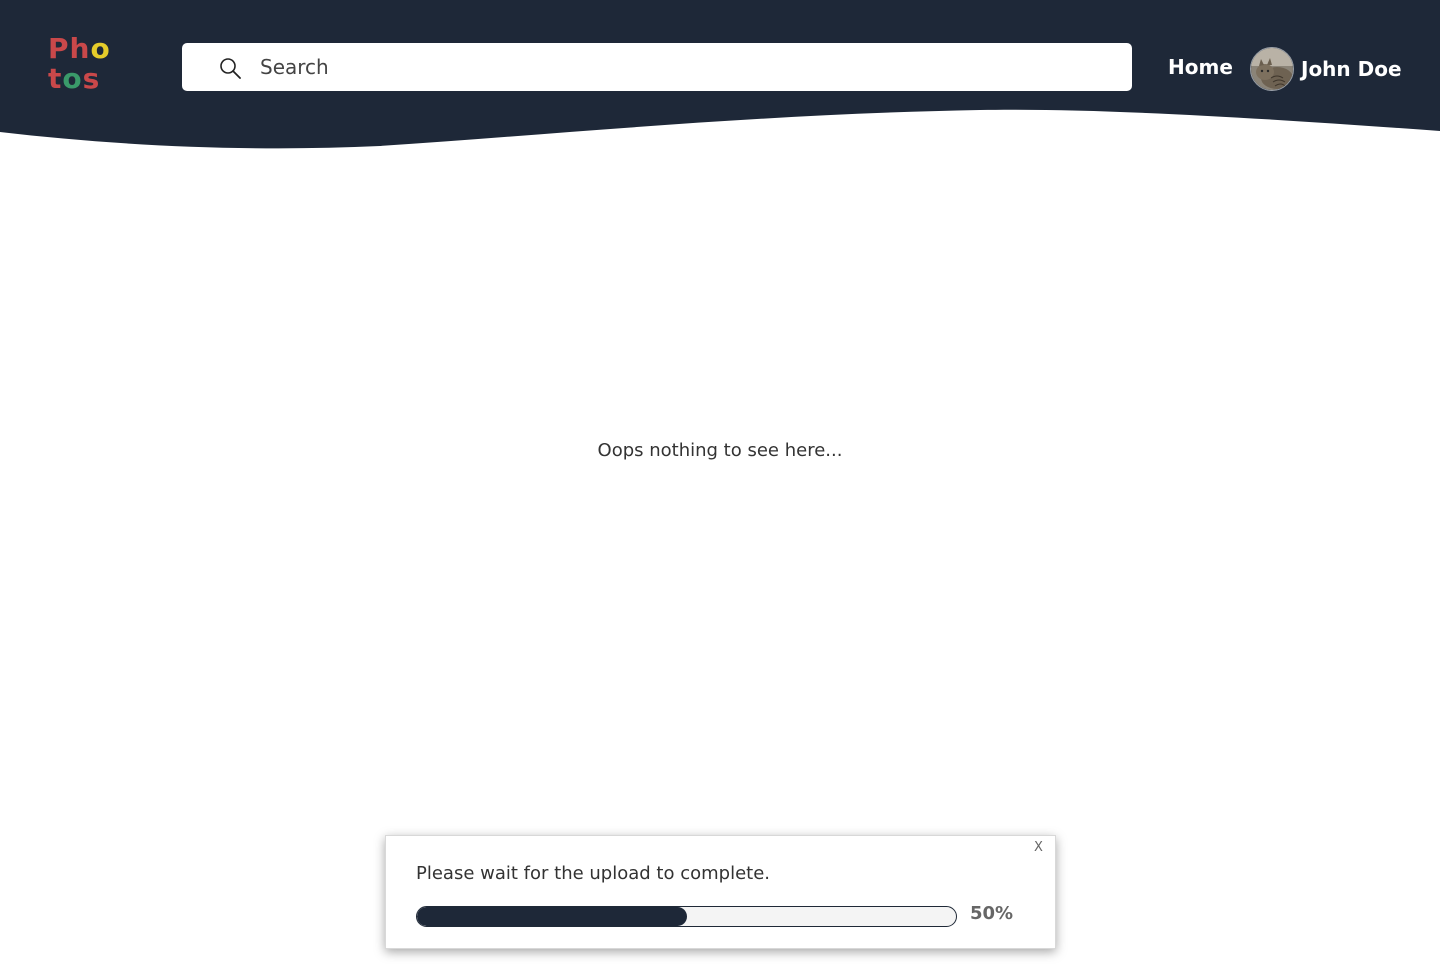  I want to click on app-logo: Pho tos, so click(79, 64).